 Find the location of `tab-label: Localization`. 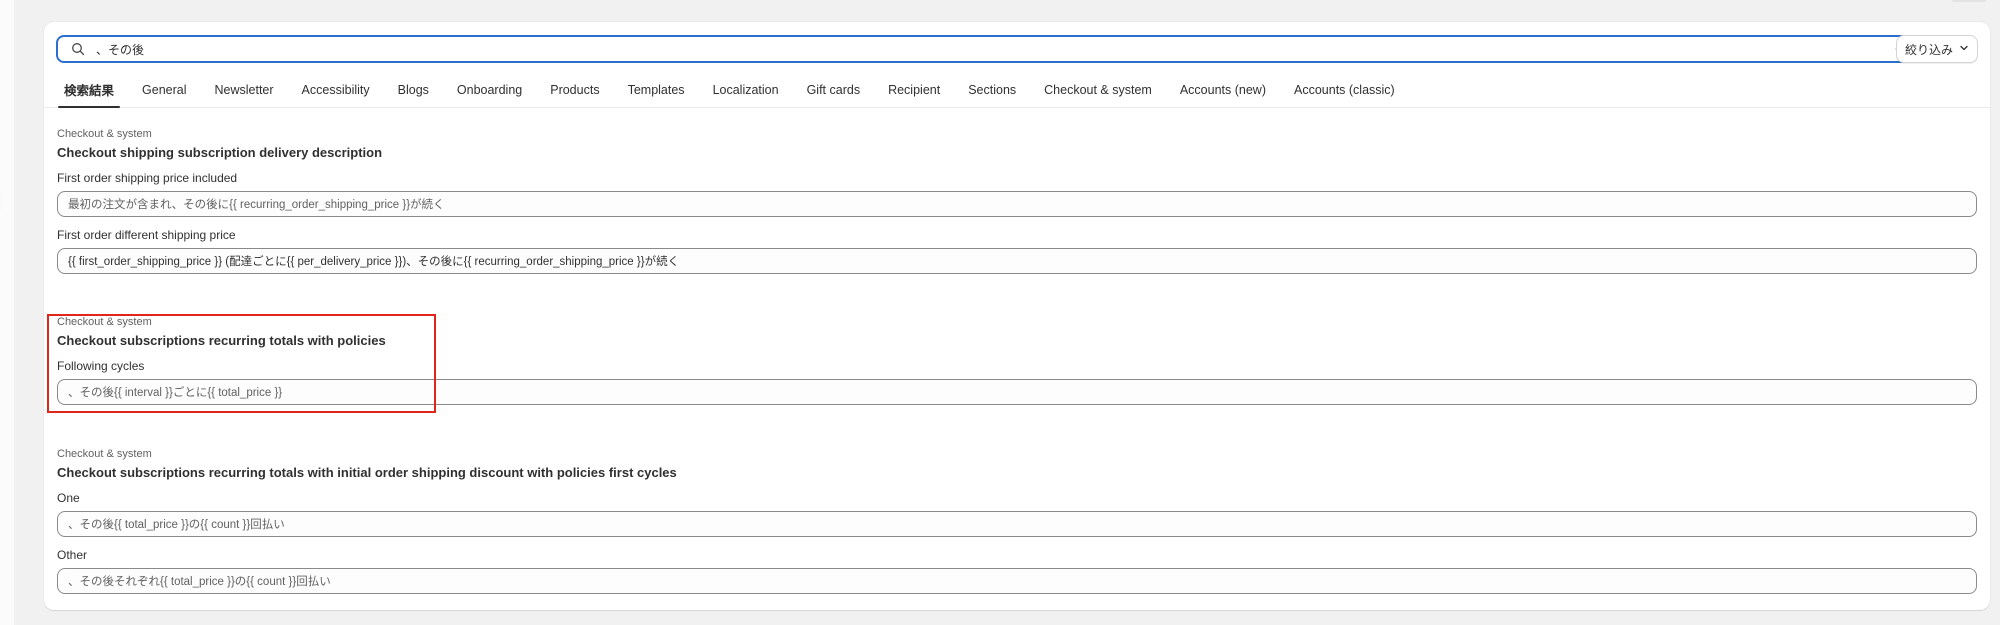

tab-label: Localization is located at coordinates (745, 89).